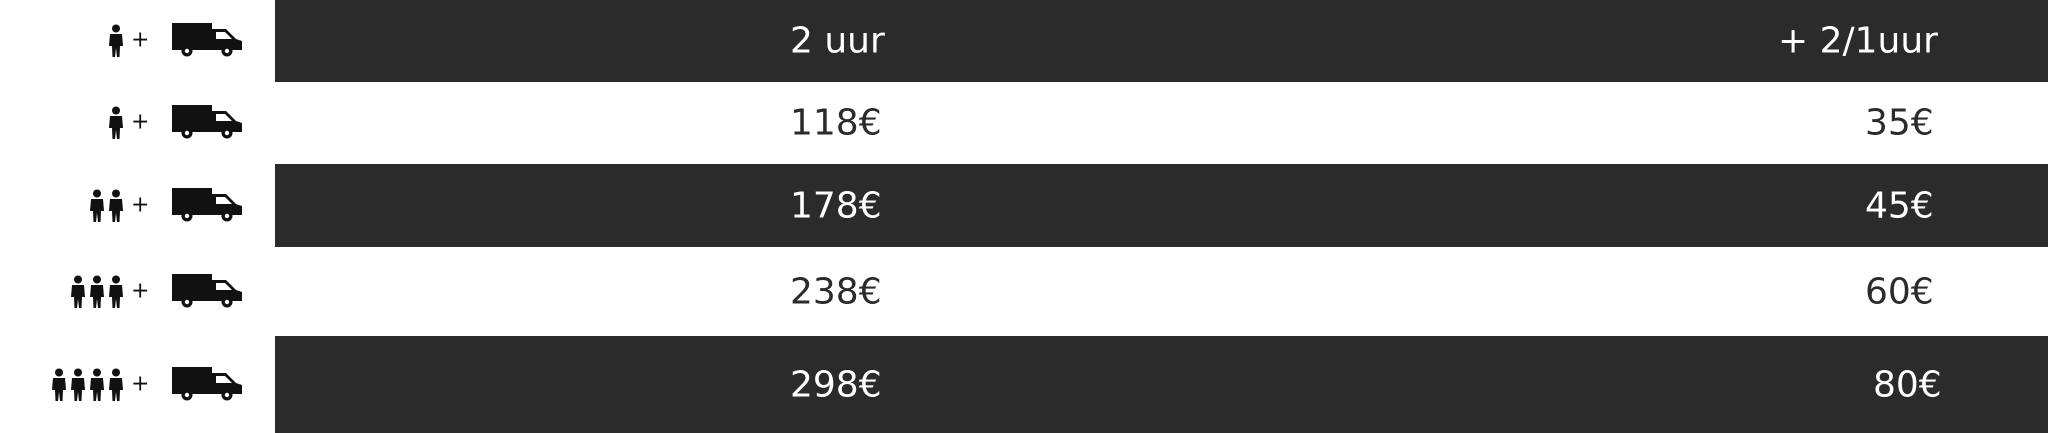  What do you see at coordinates (1899, 123) in the screenshot?
I see `price-extra: 35€` at bounding box center [1899, 123].